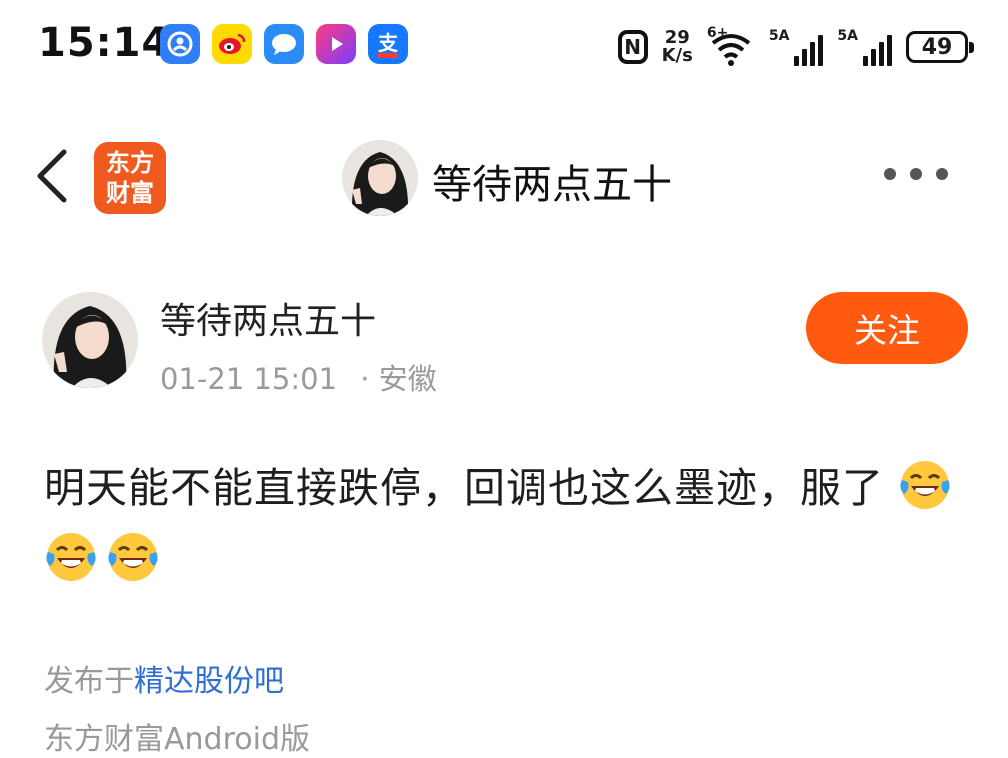 This screenshot has height=758, width=1008. I want to click on forum-info: 发布于精达股份吧, so click(164, 678).